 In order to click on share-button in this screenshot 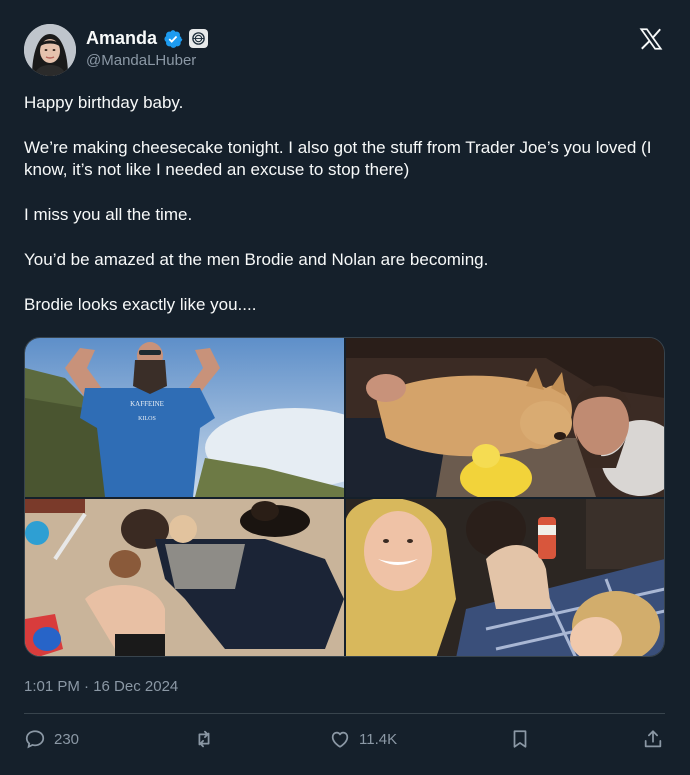, I will do `click(653, 739)`.